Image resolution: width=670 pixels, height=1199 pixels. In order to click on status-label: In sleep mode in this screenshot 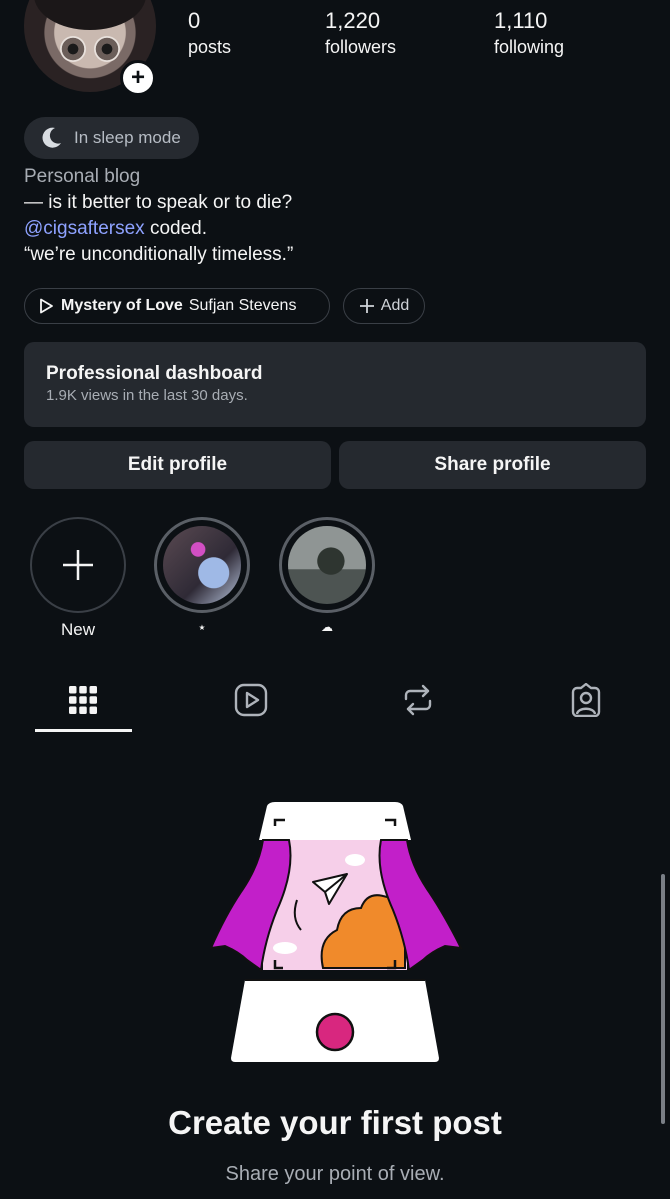, I will do `click(127, 137)`.